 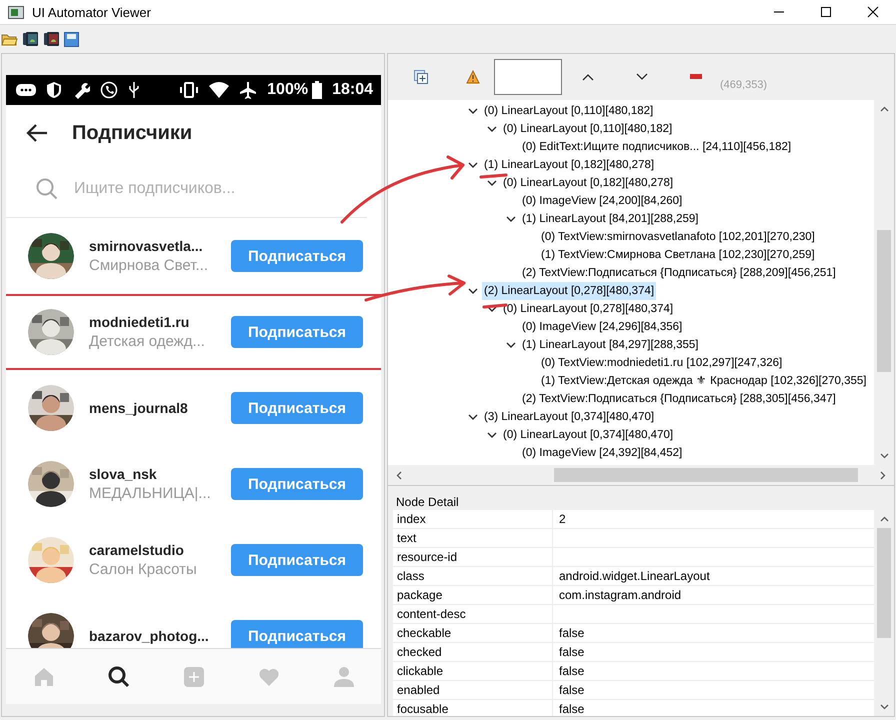 What do you see at coordinates (473, 614) in the screenshot?
I see `property-name: content-desc` at bounding box center [473, 614].